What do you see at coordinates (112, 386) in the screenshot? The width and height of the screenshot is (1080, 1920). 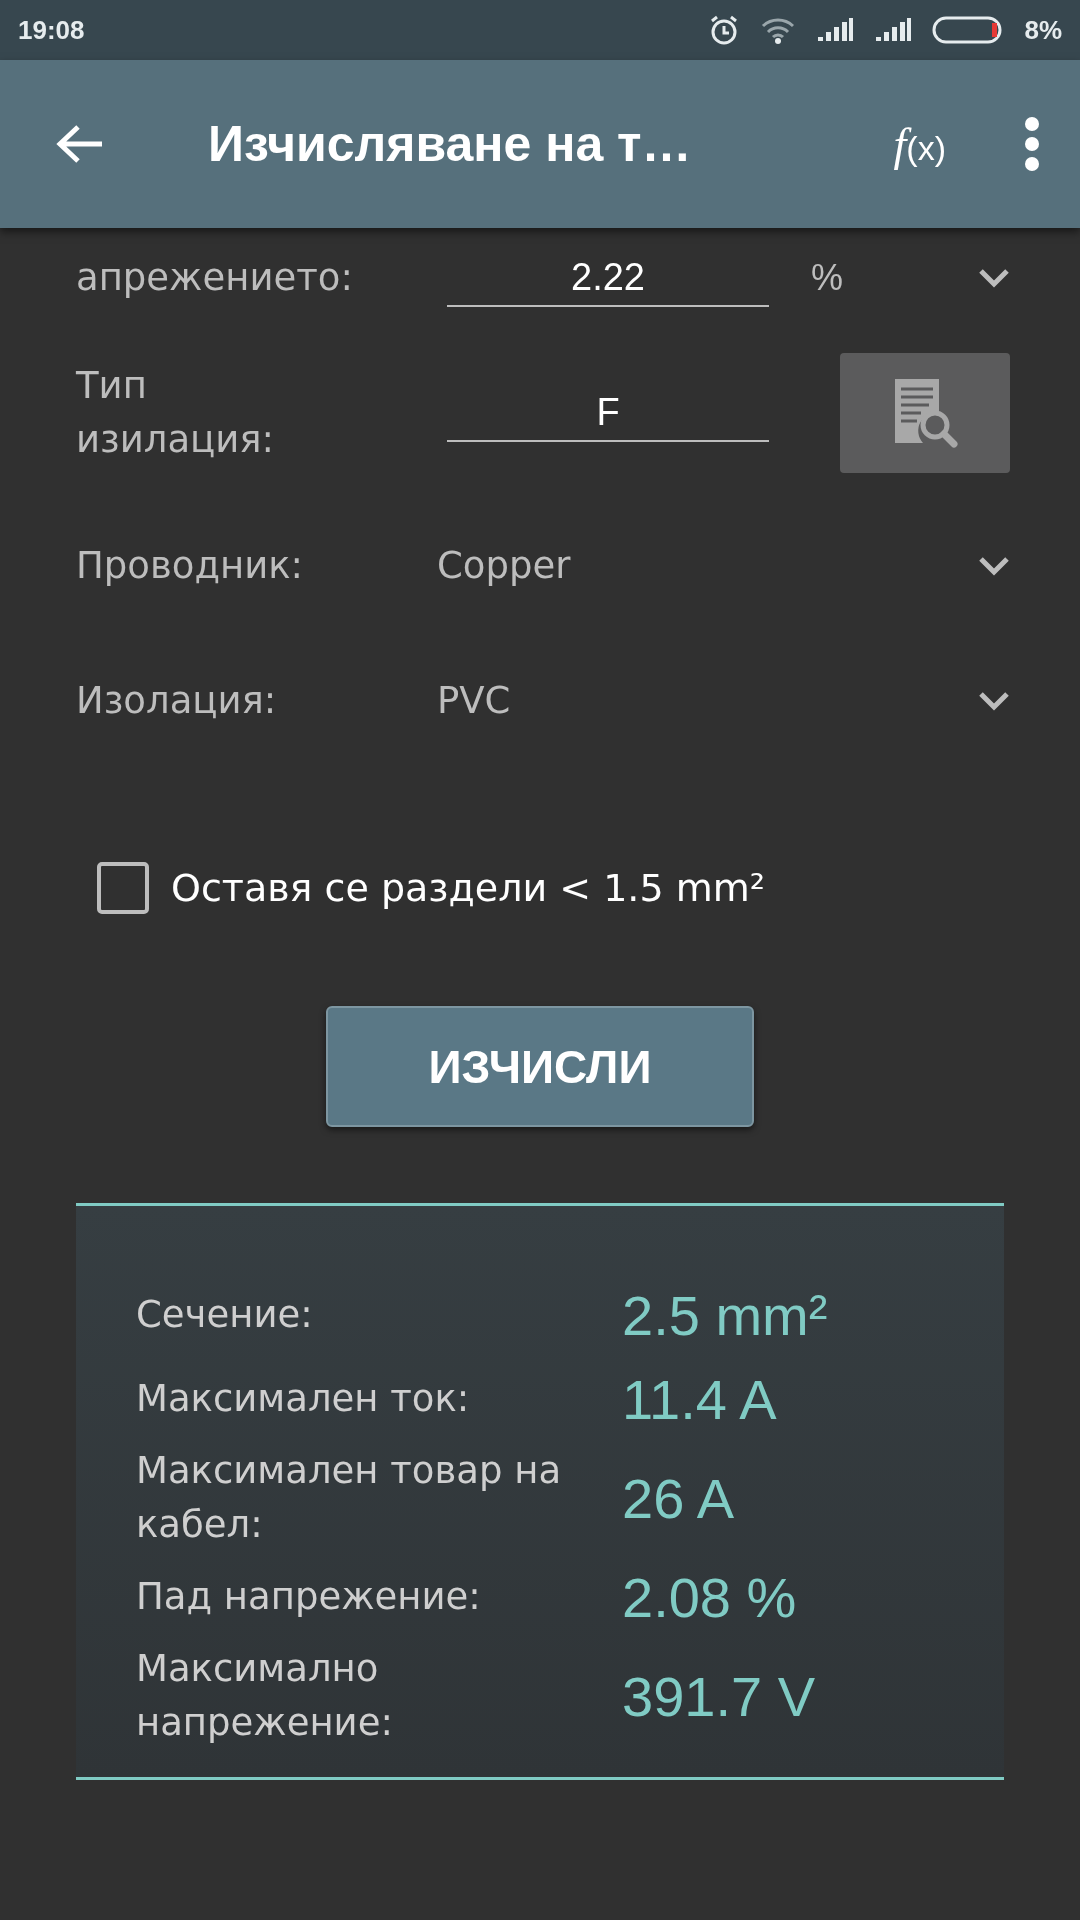 I see `field-label: Тип` at bounding box center [112, 386].